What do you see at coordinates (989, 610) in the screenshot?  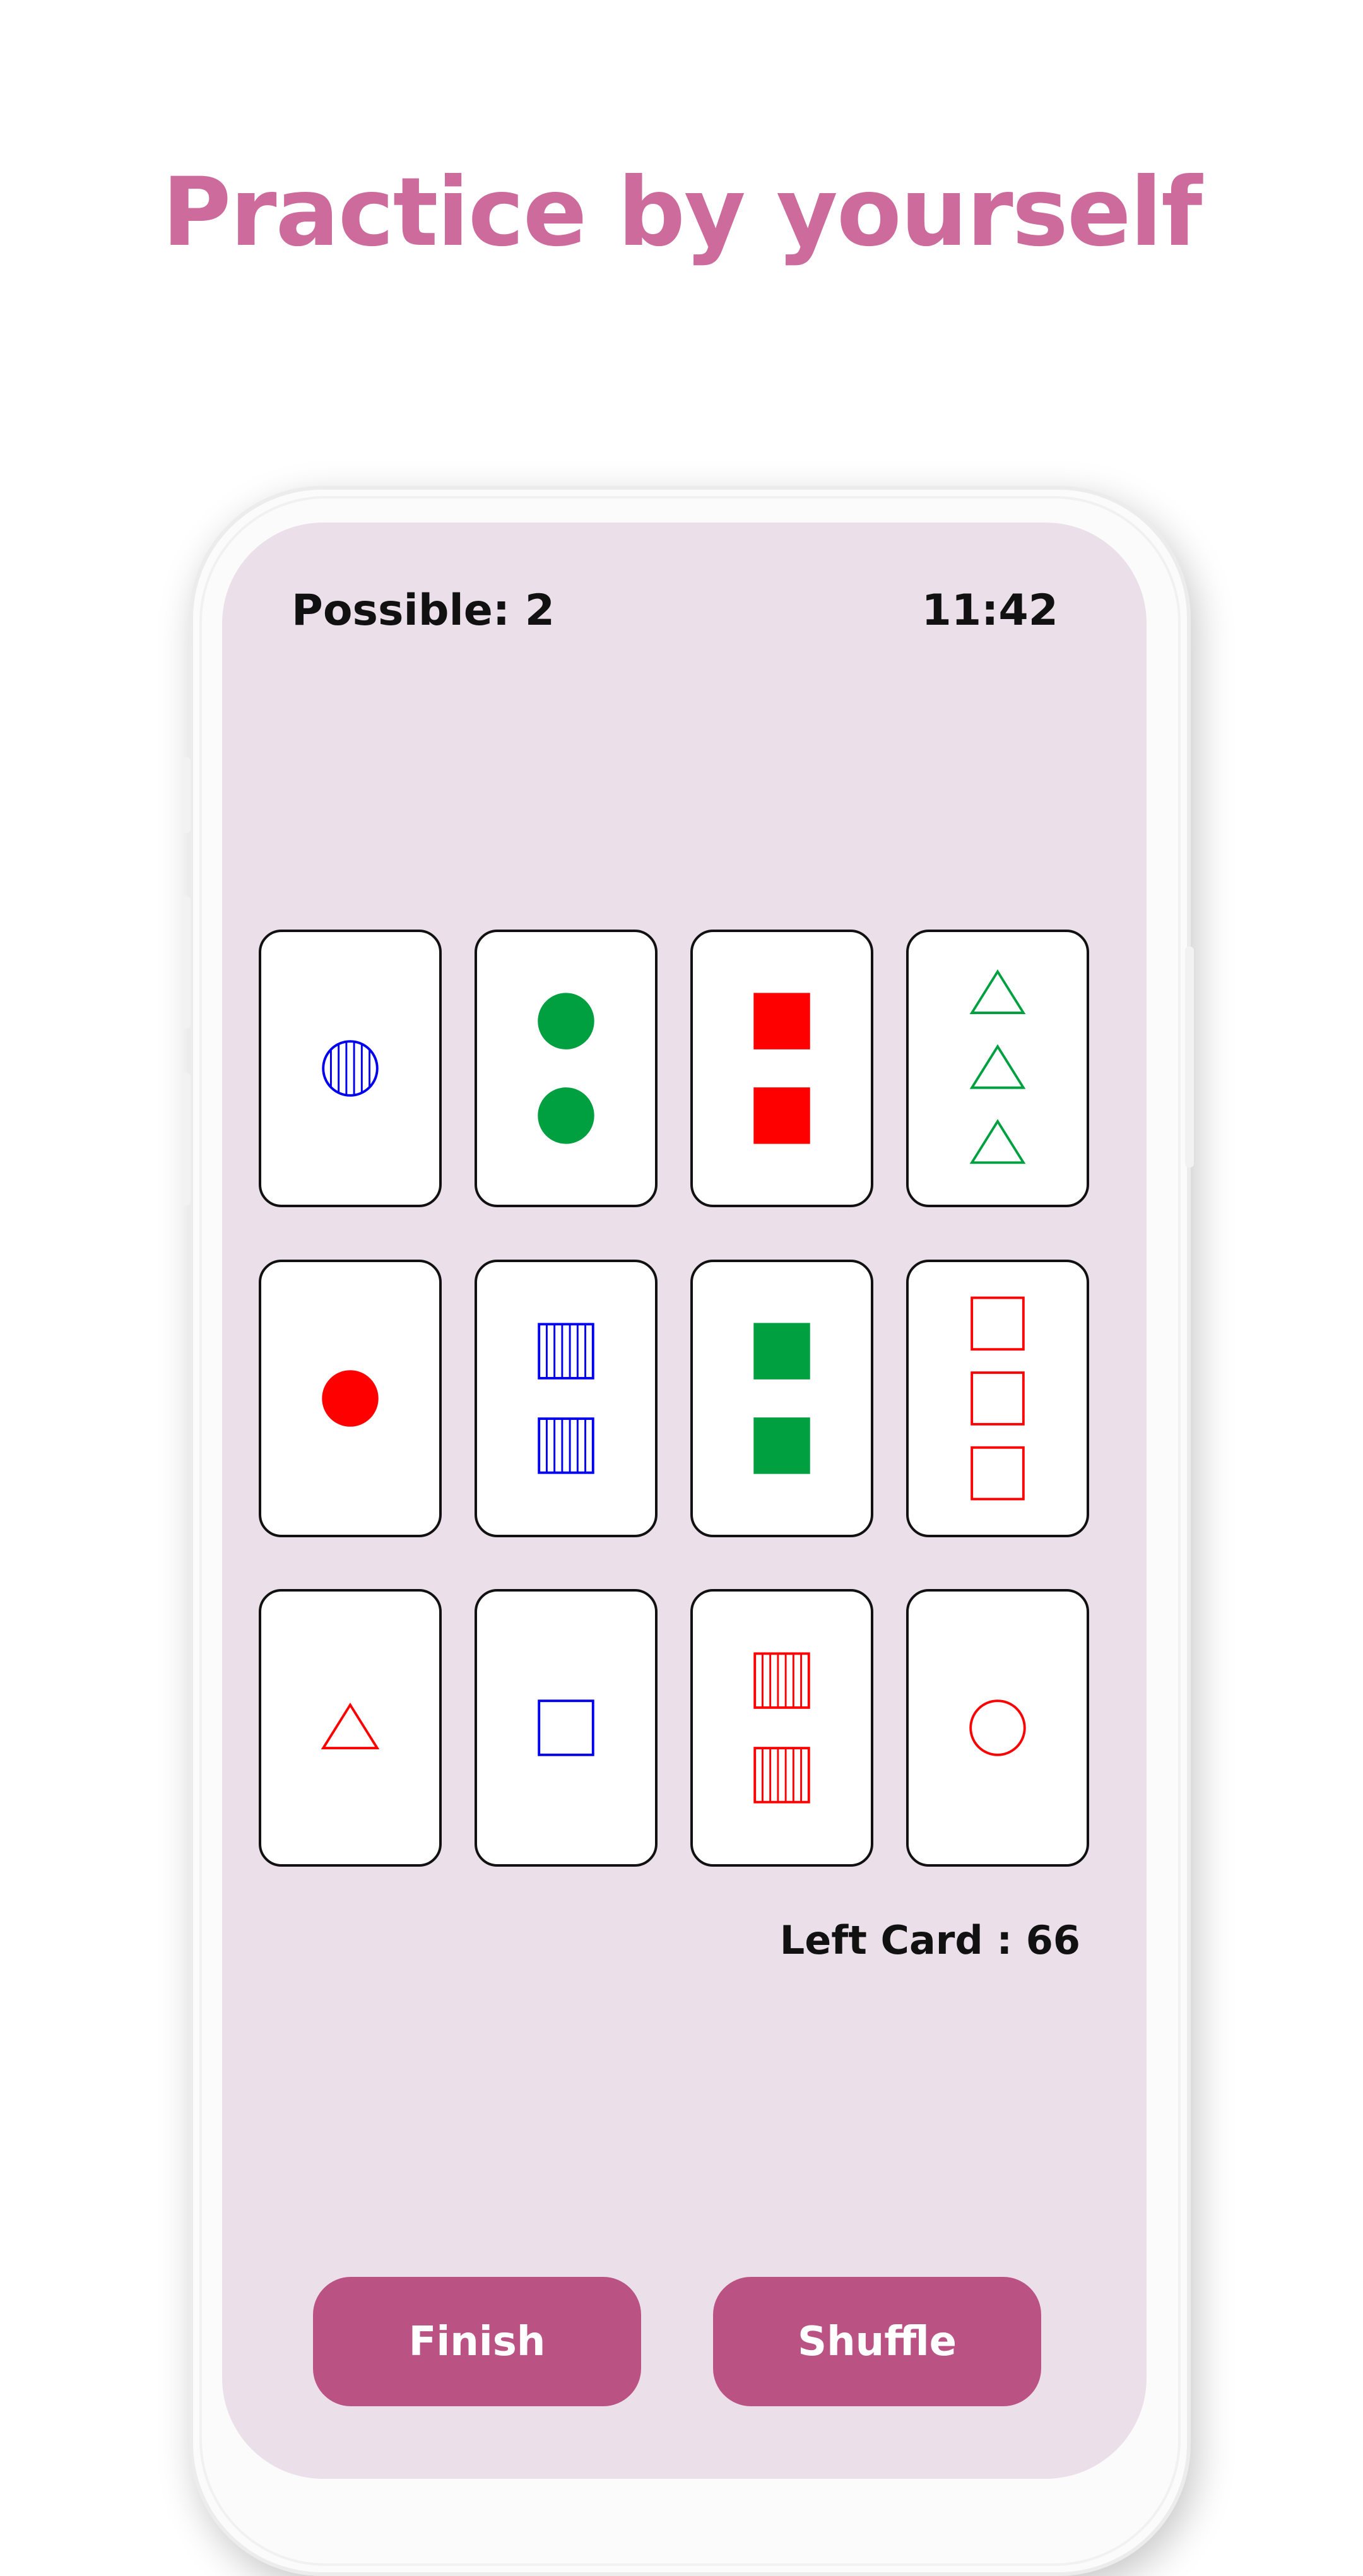 I see `timer: 11:42` at bounding box center [989, 610].